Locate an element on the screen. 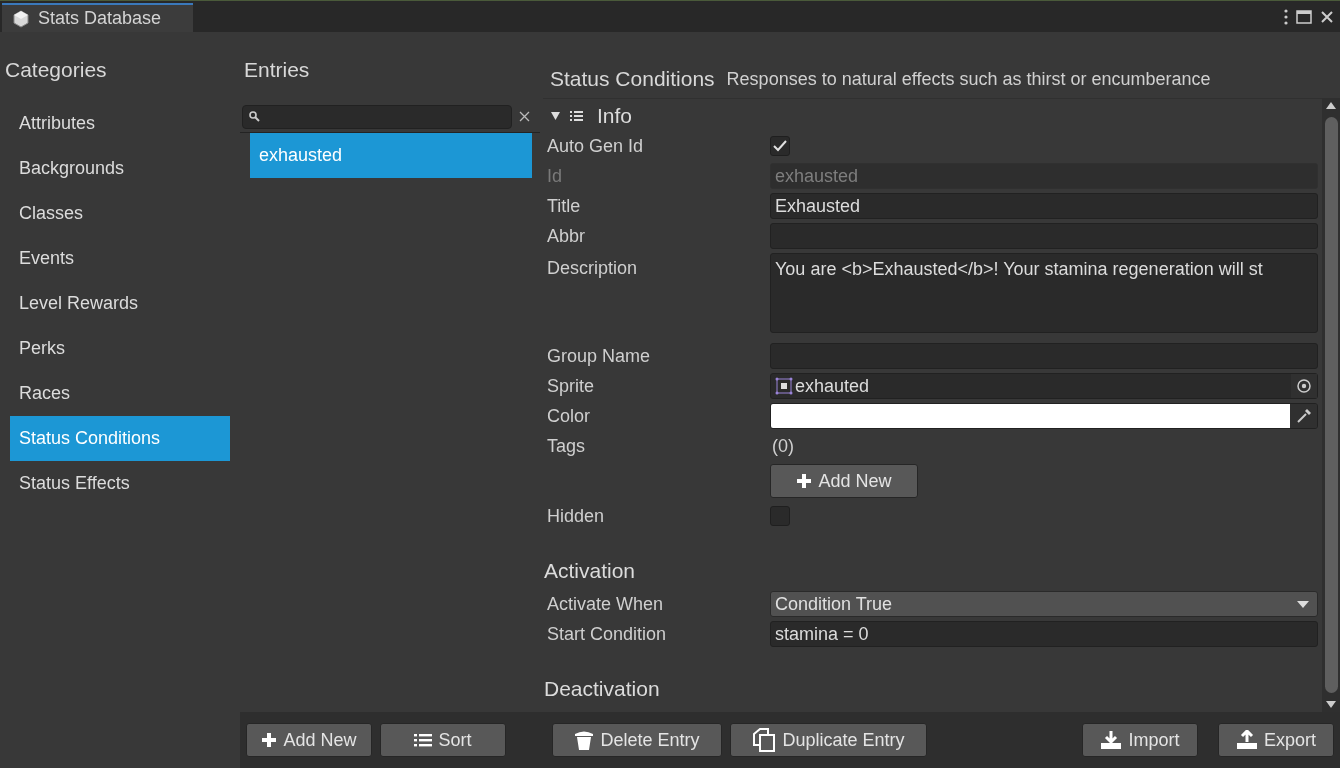 Image resolution: width=1340 pixels, height=768 pixels. clear-icon is located at coordinates (524, 116).